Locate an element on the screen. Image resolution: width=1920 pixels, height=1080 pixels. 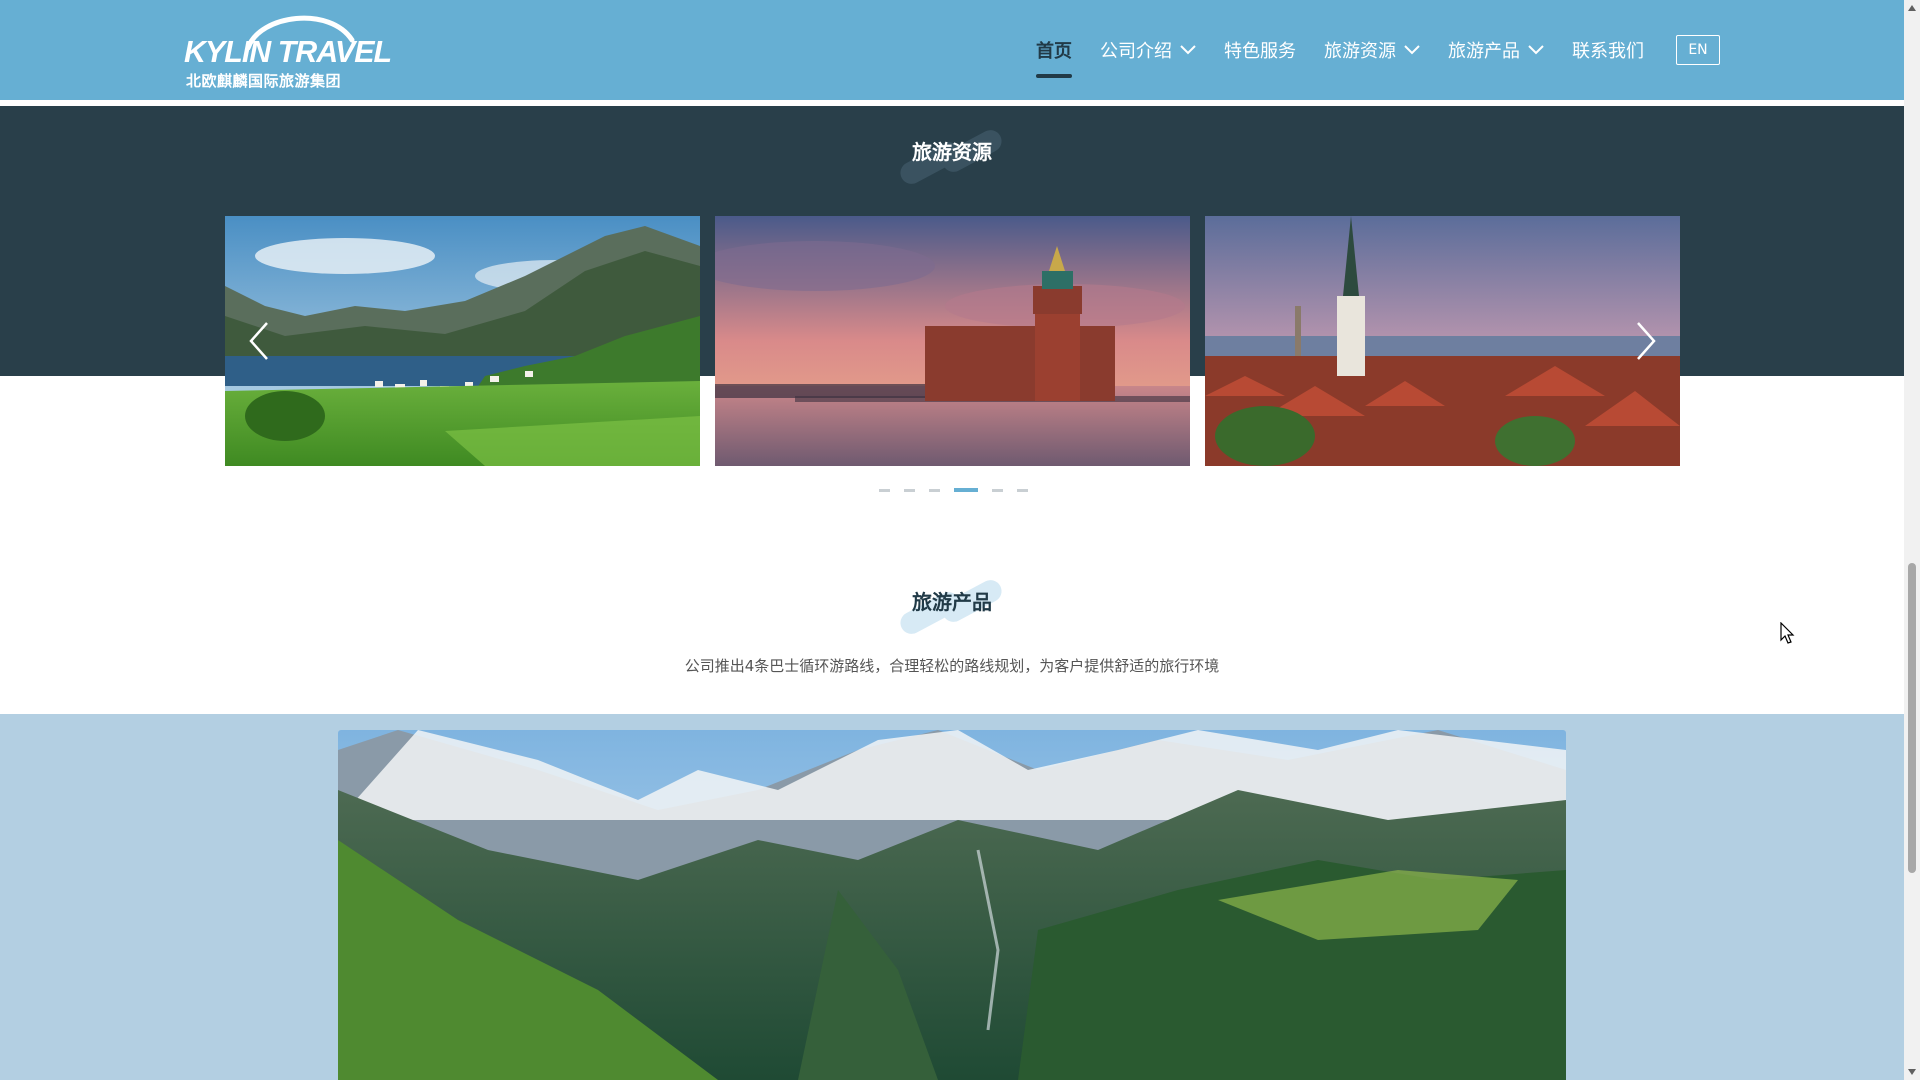
nav-item-contact: 联系我们 is located at coordinates (1608, 50).